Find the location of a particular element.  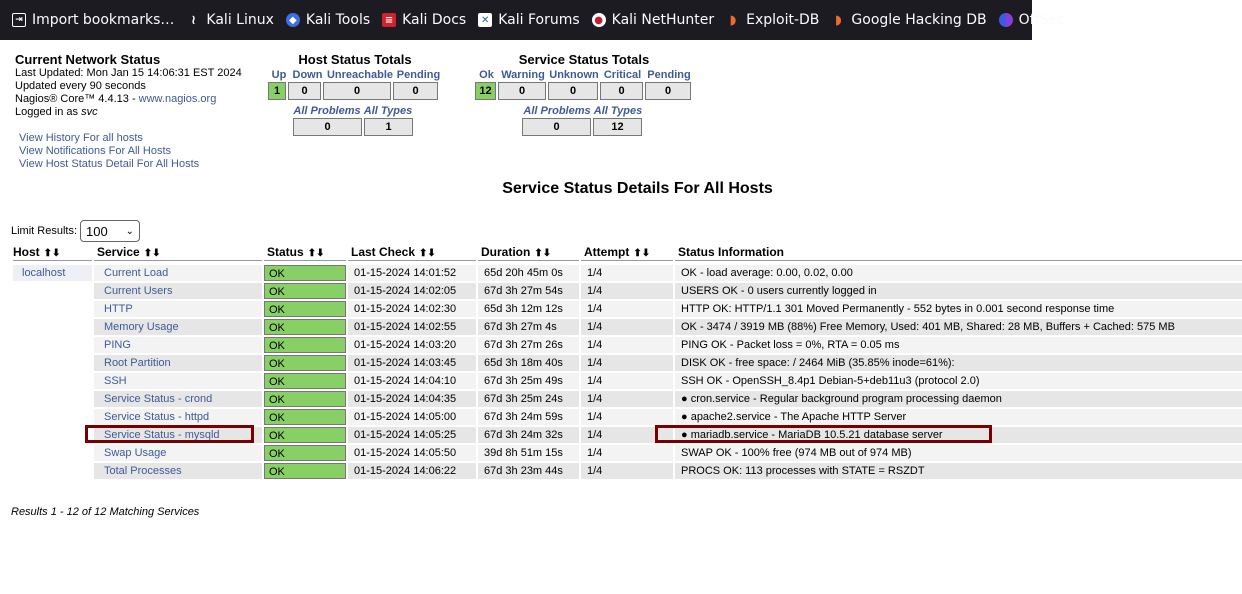

service-critical-count: 0 is located at coordinates (621, 91).